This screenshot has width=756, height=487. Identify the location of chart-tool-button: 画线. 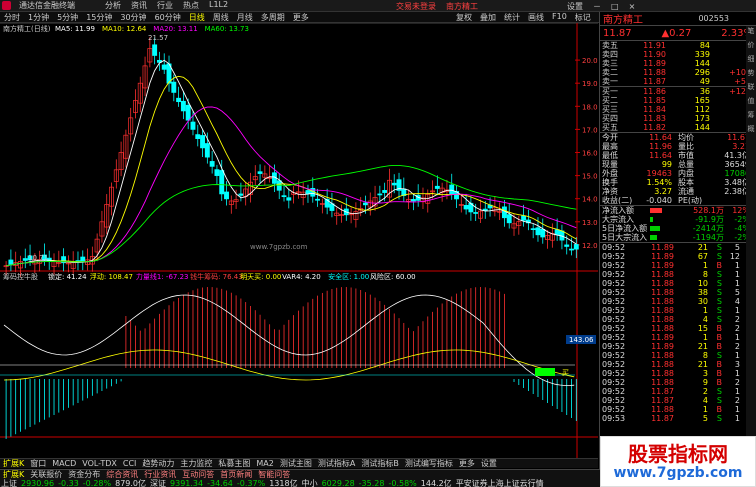
(536, 17).